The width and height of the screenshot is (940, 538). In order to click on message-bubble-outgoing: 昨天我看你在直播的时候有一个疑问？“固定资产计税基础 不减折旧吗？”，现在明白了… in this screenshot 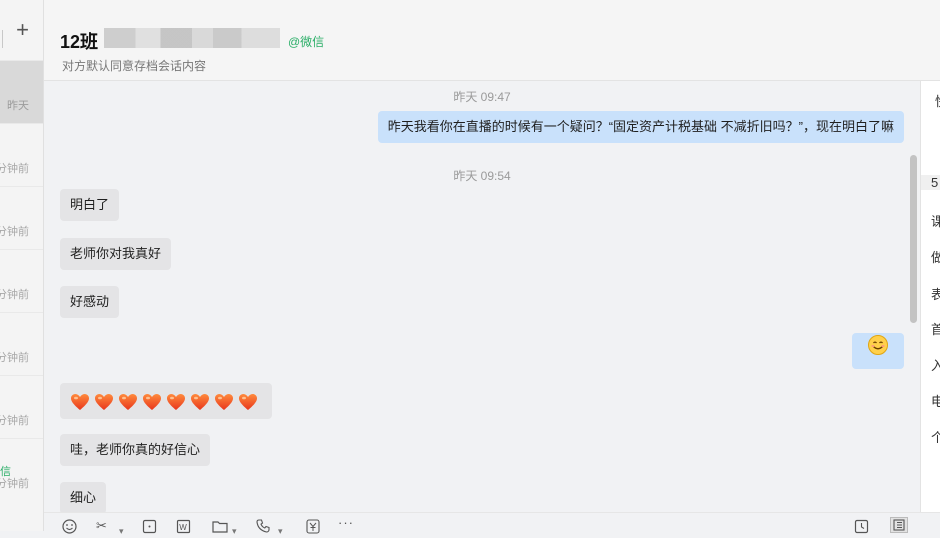, I will do `click(640, 127)`.